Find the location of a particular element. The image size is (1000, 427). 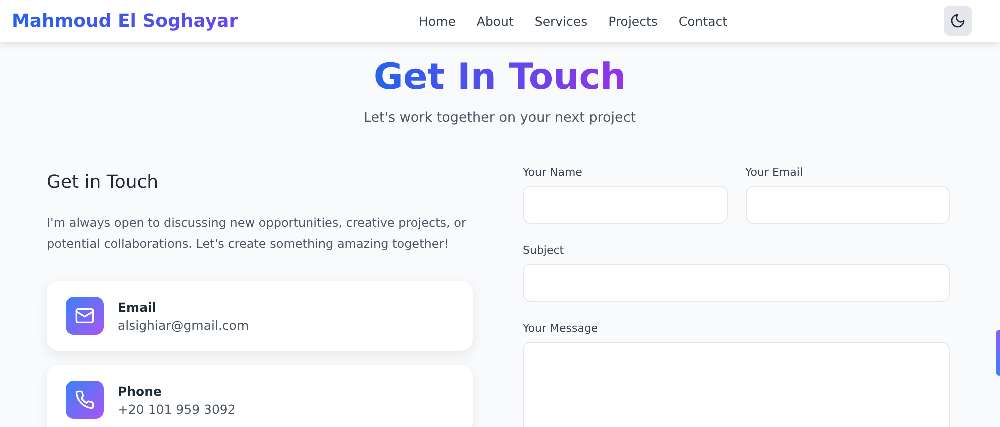

nav-link: About is located at coordinates (495, 21).